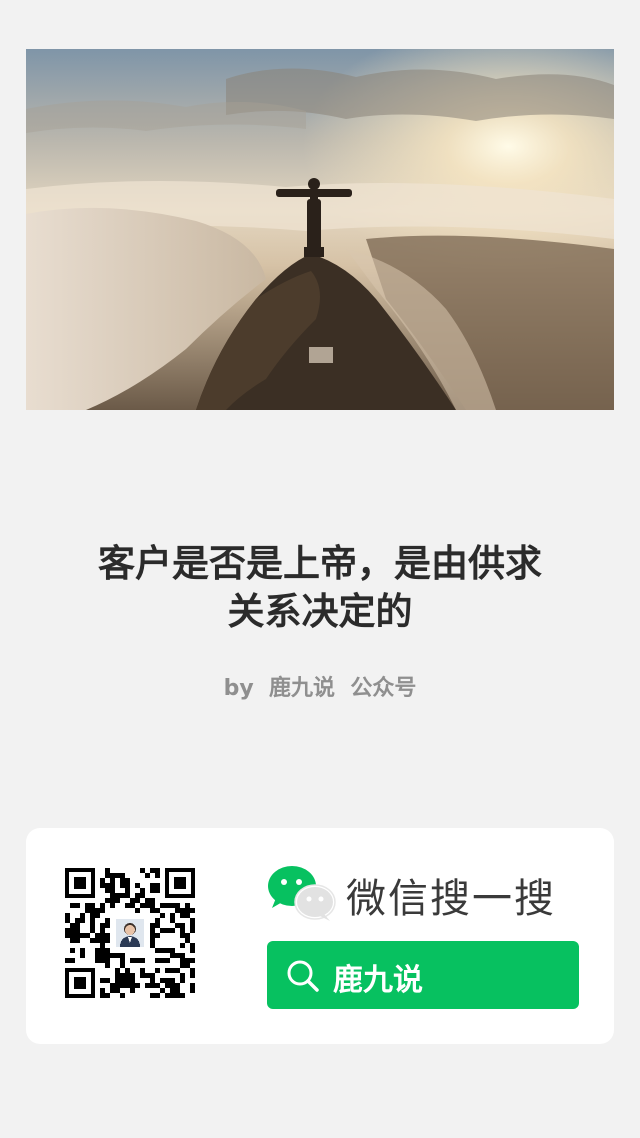 This screenshot has width=640, height=1138. What do you see at coordinates (301, 893) in the screenshot?
I see `wechat-logo-icon` at bounding box center [301, 893].